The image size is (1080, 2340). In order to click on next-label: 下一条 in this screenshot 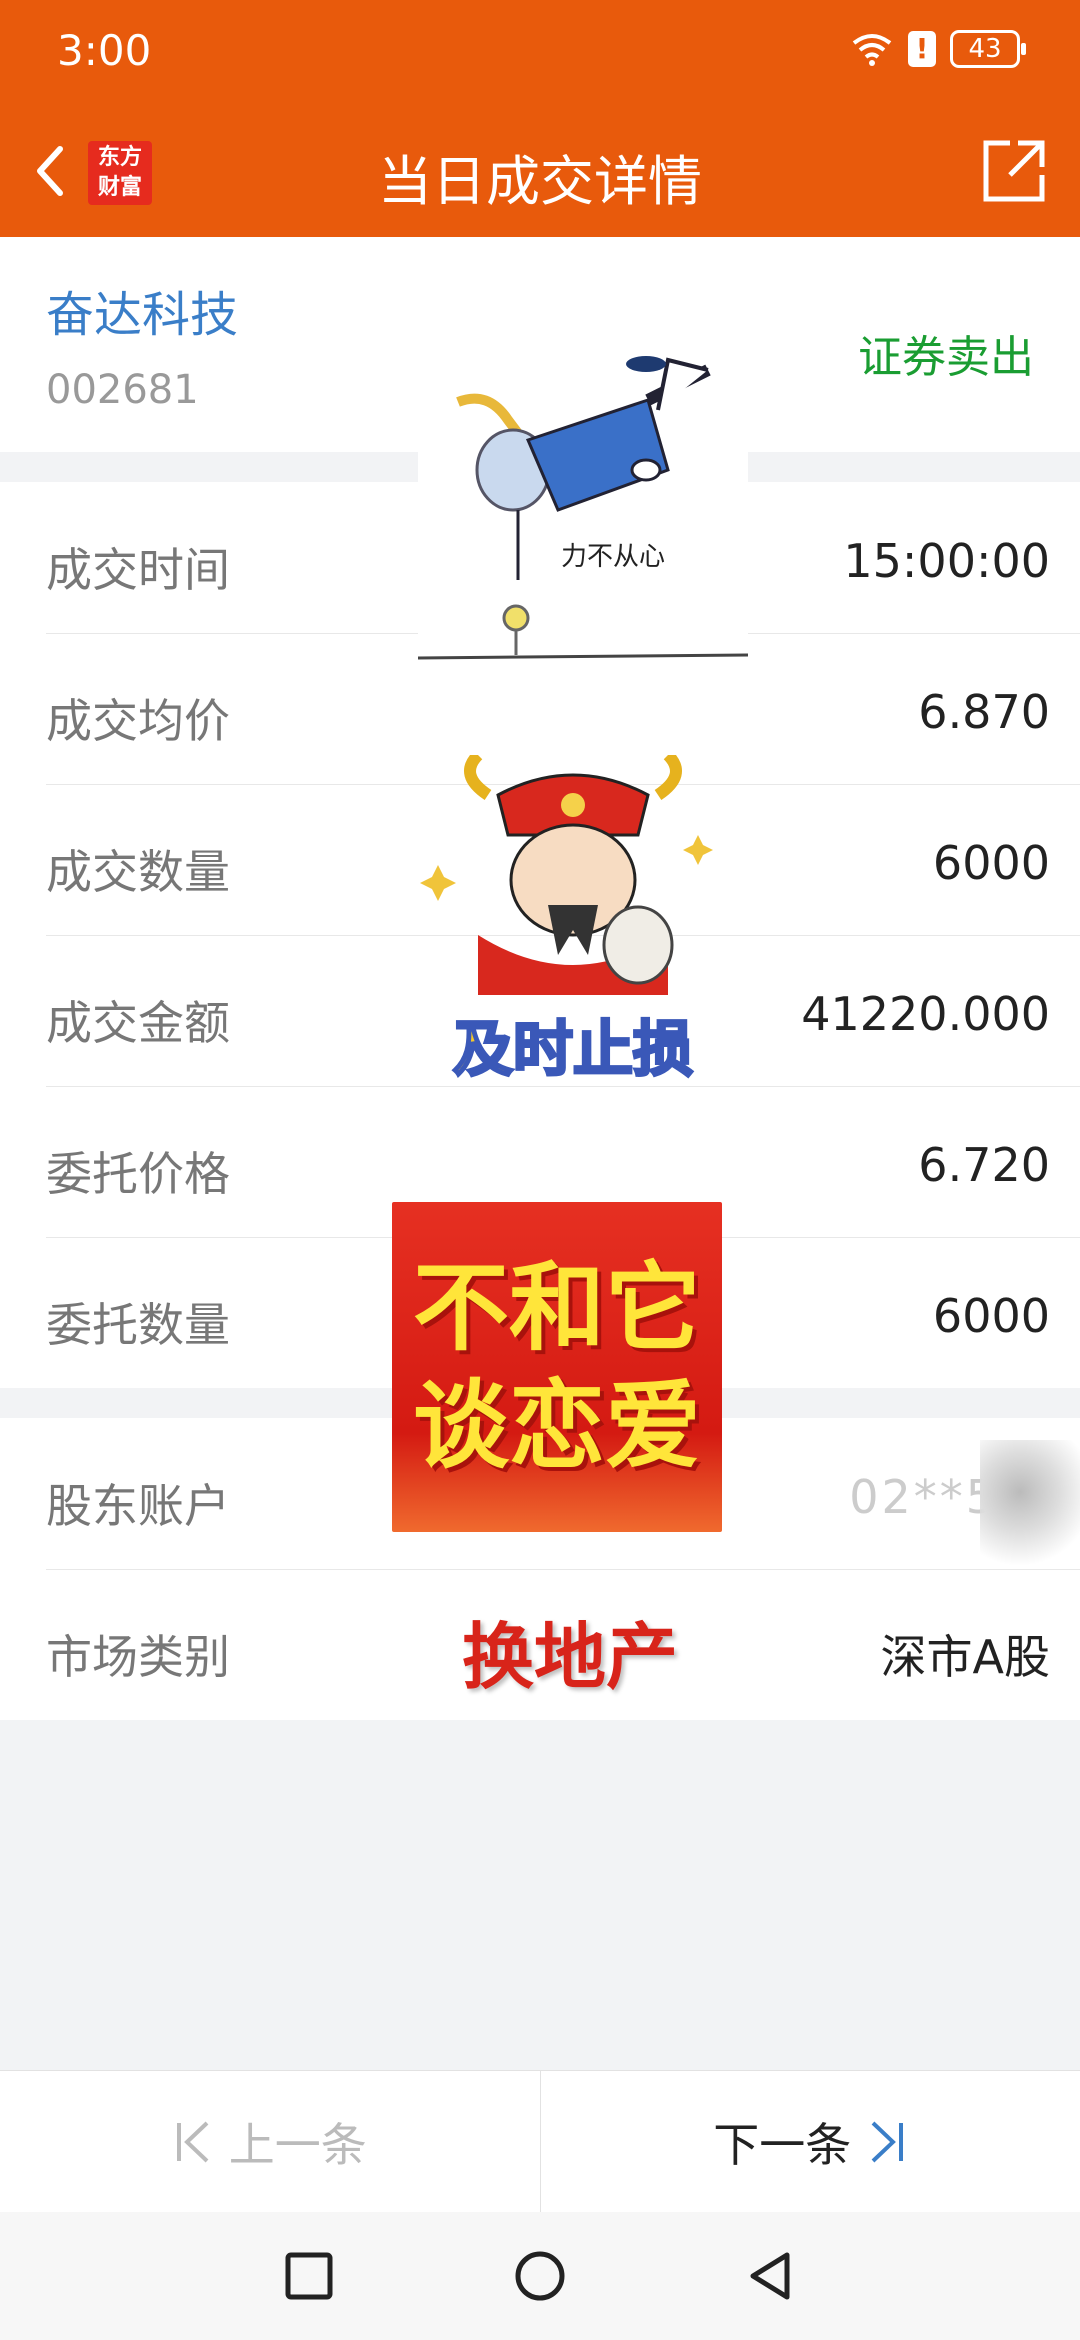, I will do `click(782, 2144)`.